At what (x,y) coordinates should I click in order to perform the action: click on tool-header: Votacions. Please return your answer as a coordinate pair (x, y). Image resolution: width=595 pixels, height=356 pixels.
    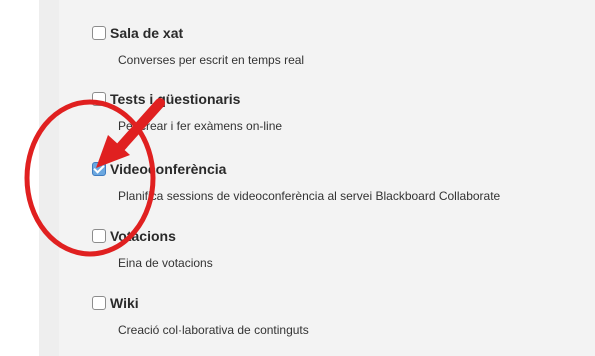
    Looking at the image, I should click on (342, 236).